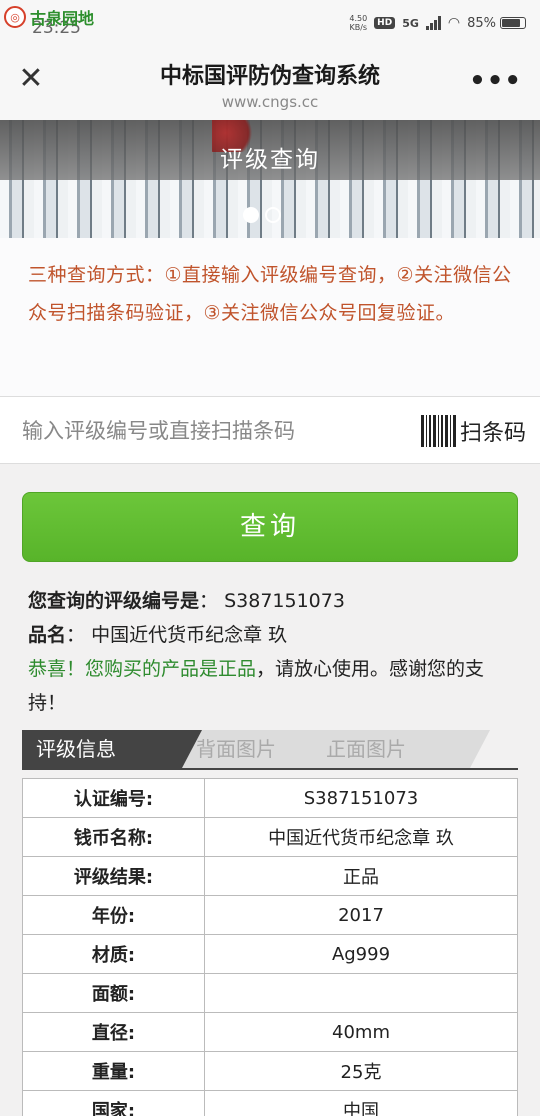 This screenshot has height=1116, width=540. I want to click on table-row: 评级结果: 正品, so click(270, 876).